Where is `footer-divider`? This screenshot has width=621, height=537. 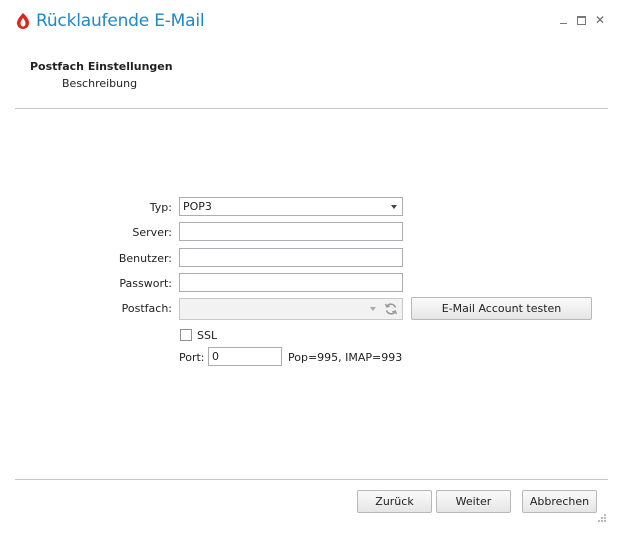 footer-divider is located at coordinates (311, 479).